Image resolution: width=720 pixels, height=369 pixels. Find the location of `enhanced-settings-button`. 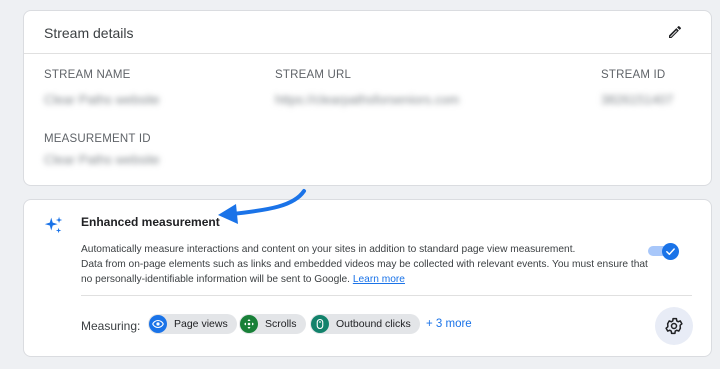

enhanced-settings-button is located at coordinates (674, 326).